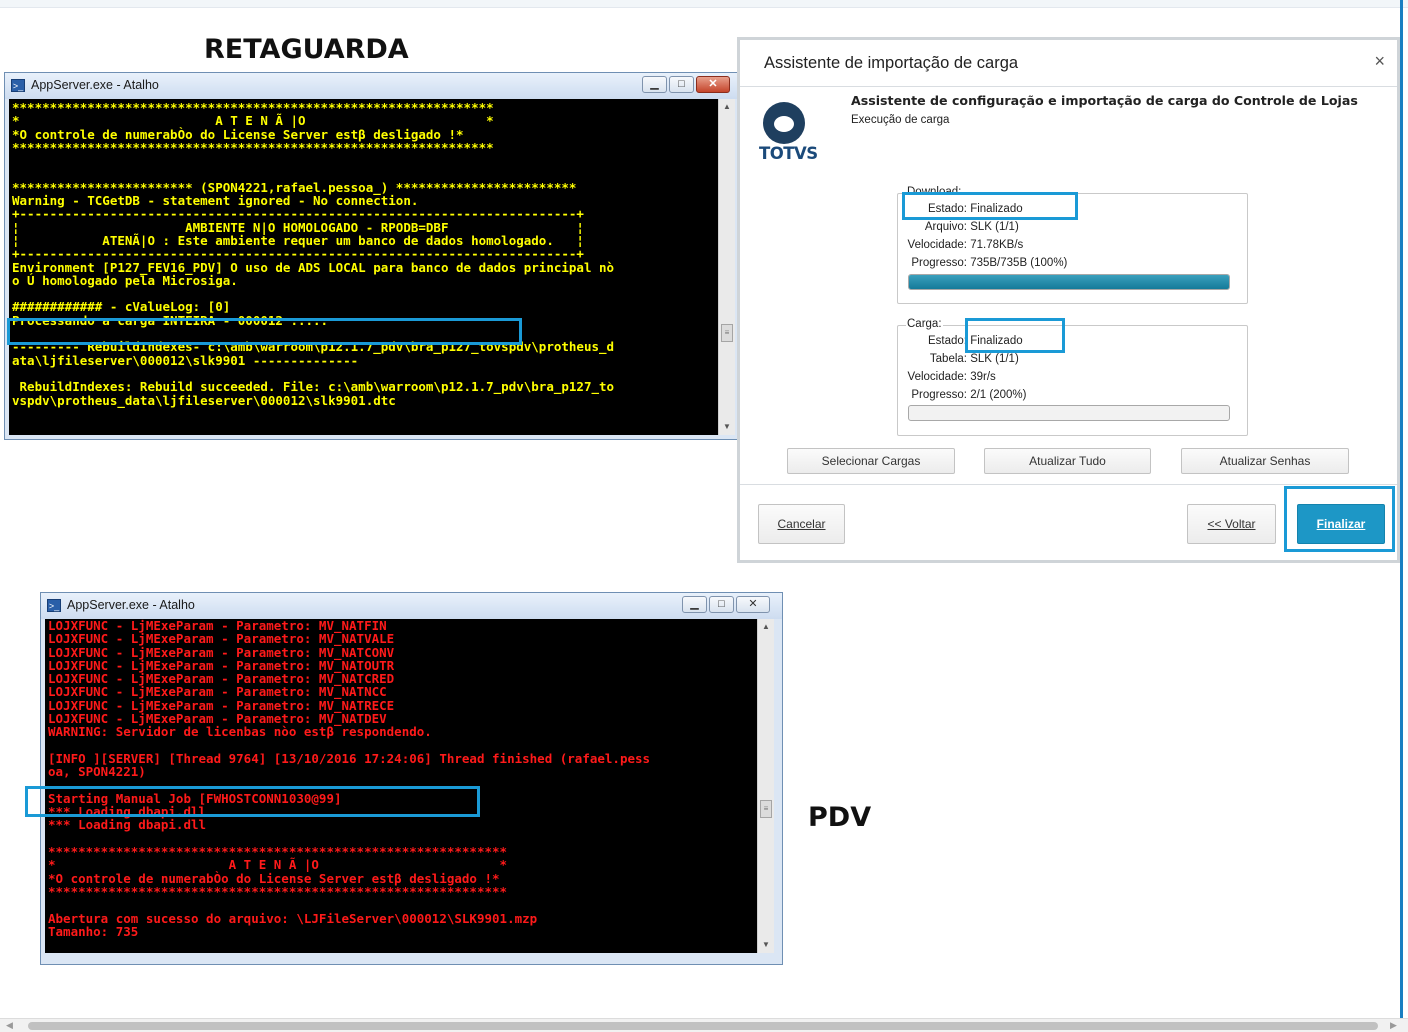 This screenshot has height=1032, width=1408. What do you see at coordinates (1265, 461) in the screenshot?
I see `atualizar-senhas-button: Atualizar Senhas` at bounding box center [1265, 461].